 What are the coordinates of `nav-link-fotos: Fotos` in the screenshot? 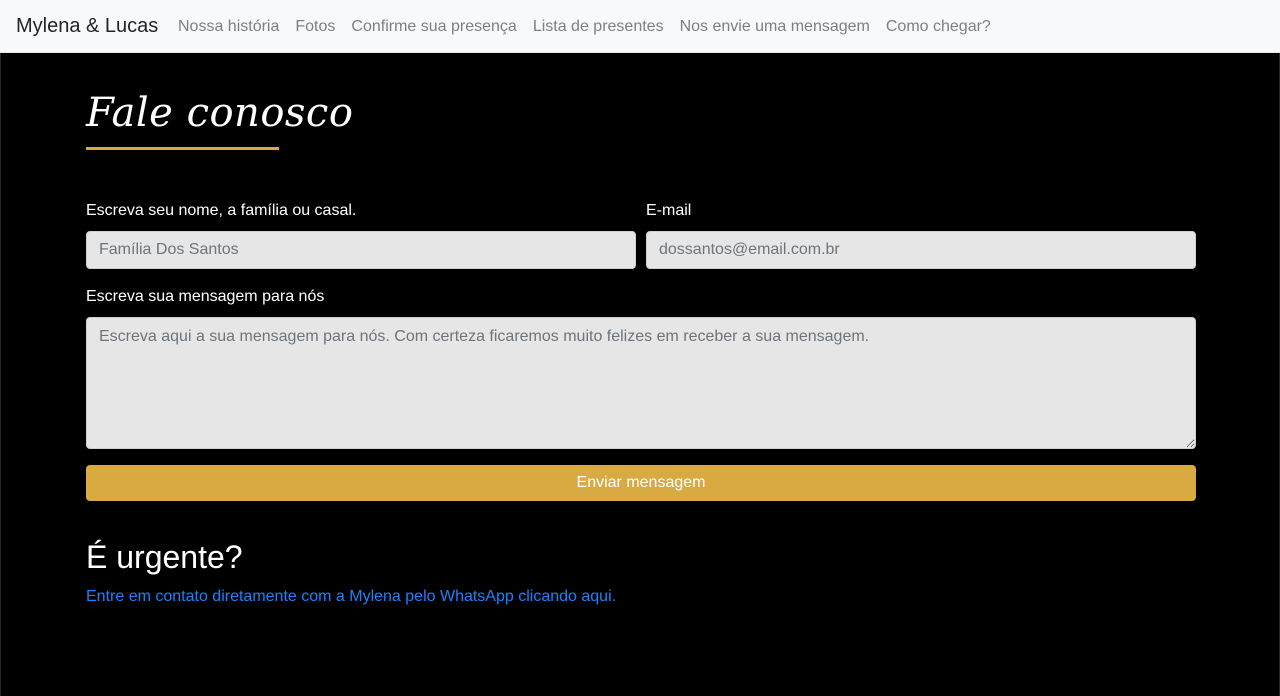 It's located at (315, 27).